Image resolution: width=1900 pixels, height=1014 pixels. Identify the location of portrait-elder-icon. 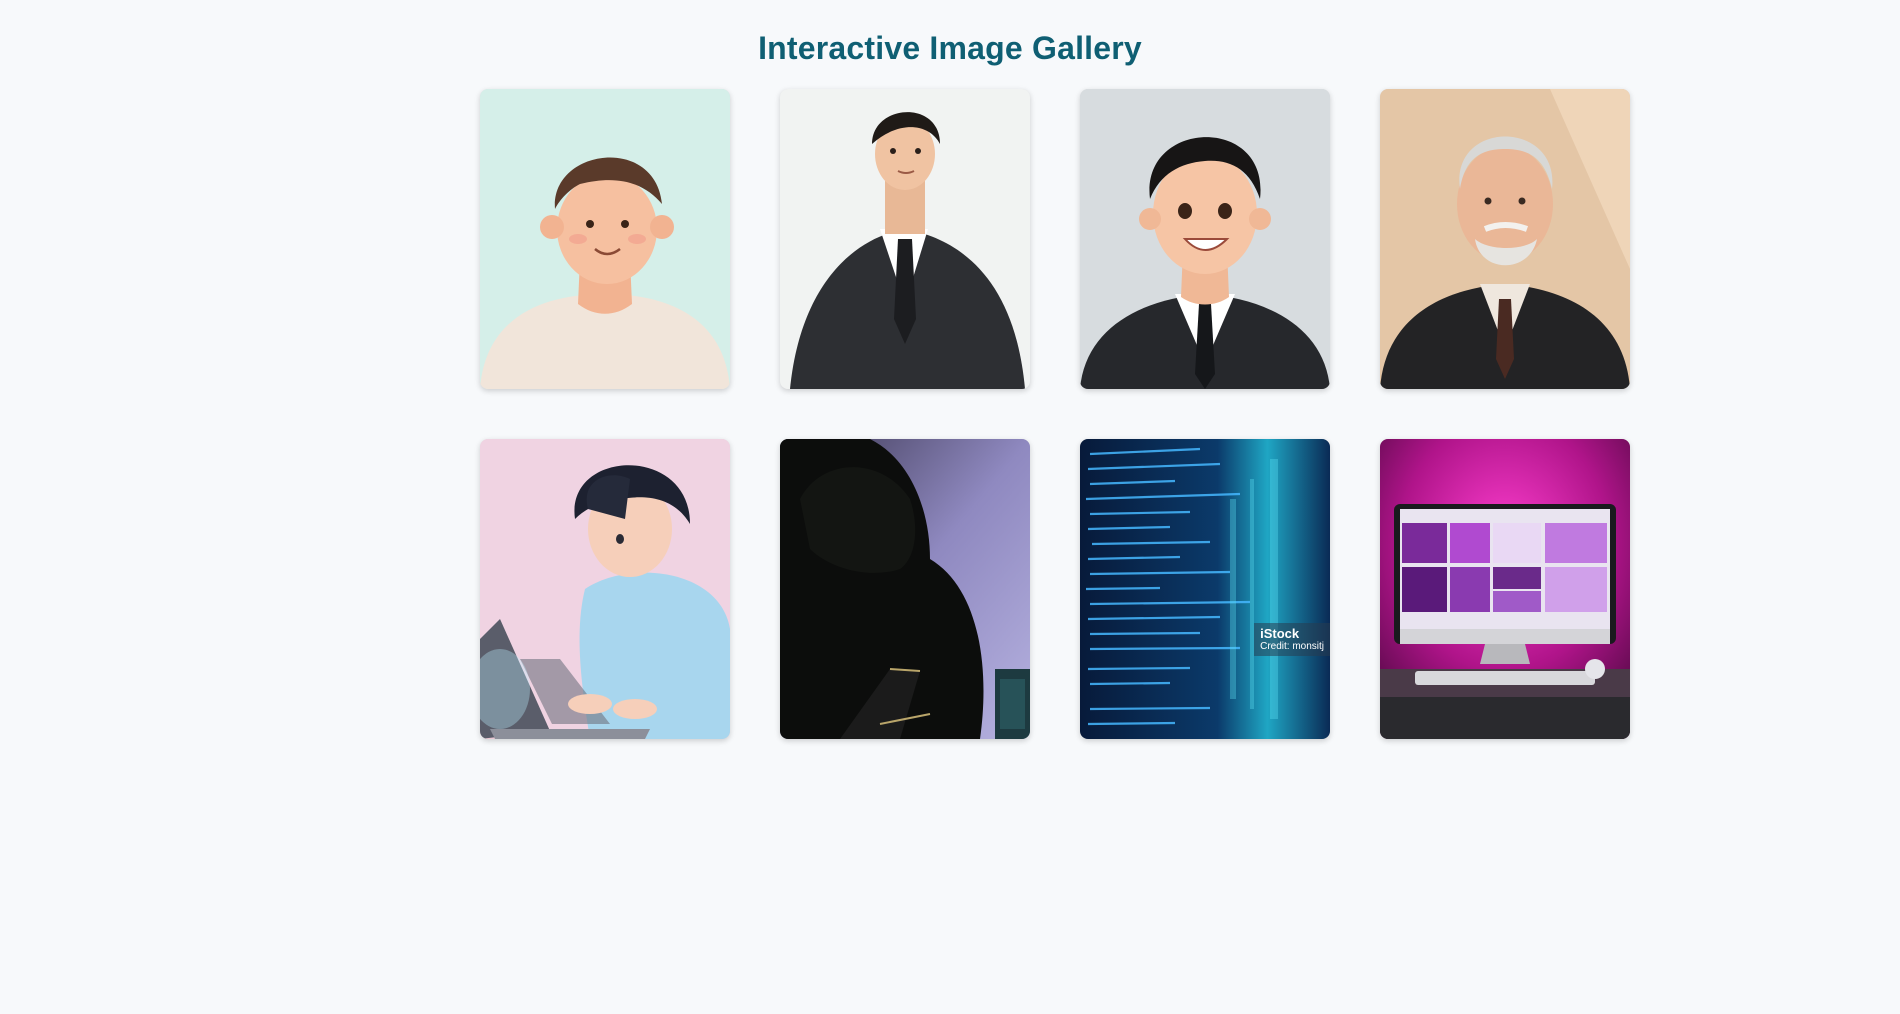
(1505, 239).